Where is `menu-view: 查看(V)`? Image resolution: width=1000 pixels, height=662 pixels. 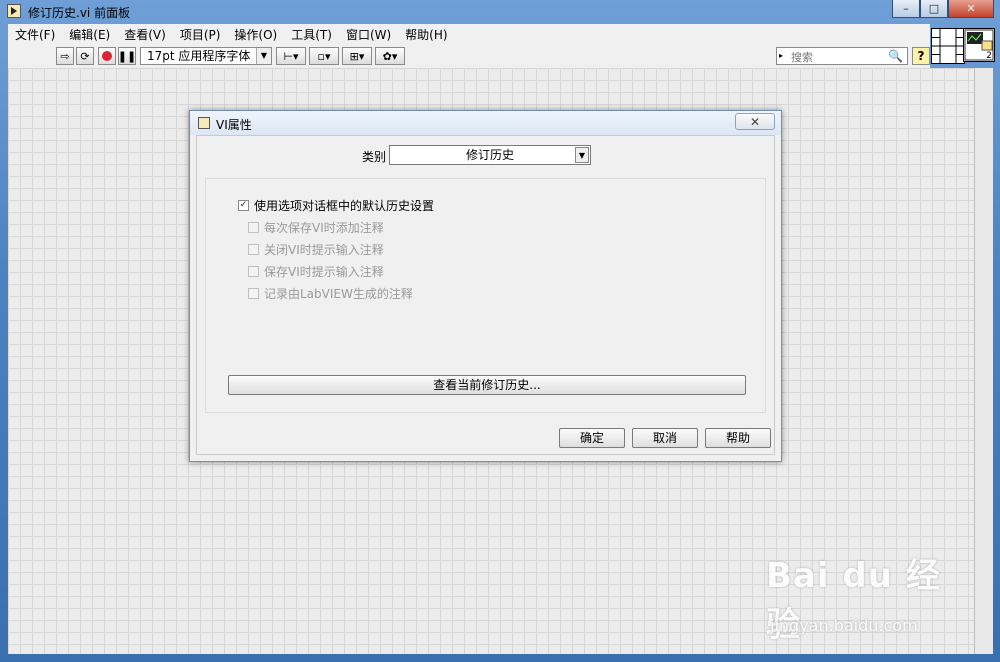
menu-view: 查看(V) is located at coordinates (145, 34).